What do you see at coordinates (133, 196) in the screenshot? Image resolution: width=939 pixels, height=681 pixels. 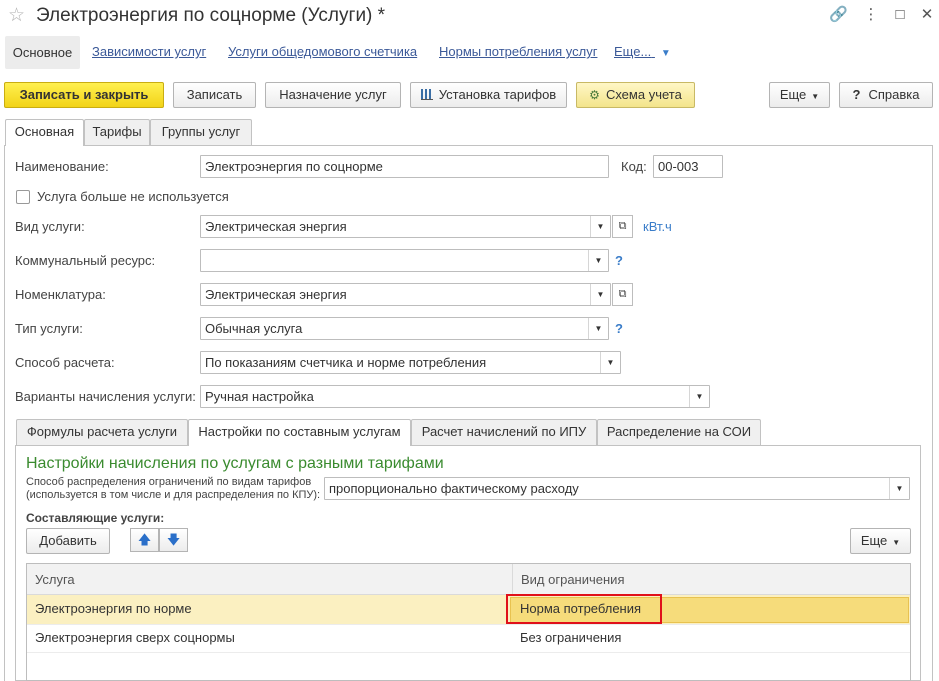 I see `unused-label: Услуга больше не используется` at bounding box center [133, 196].